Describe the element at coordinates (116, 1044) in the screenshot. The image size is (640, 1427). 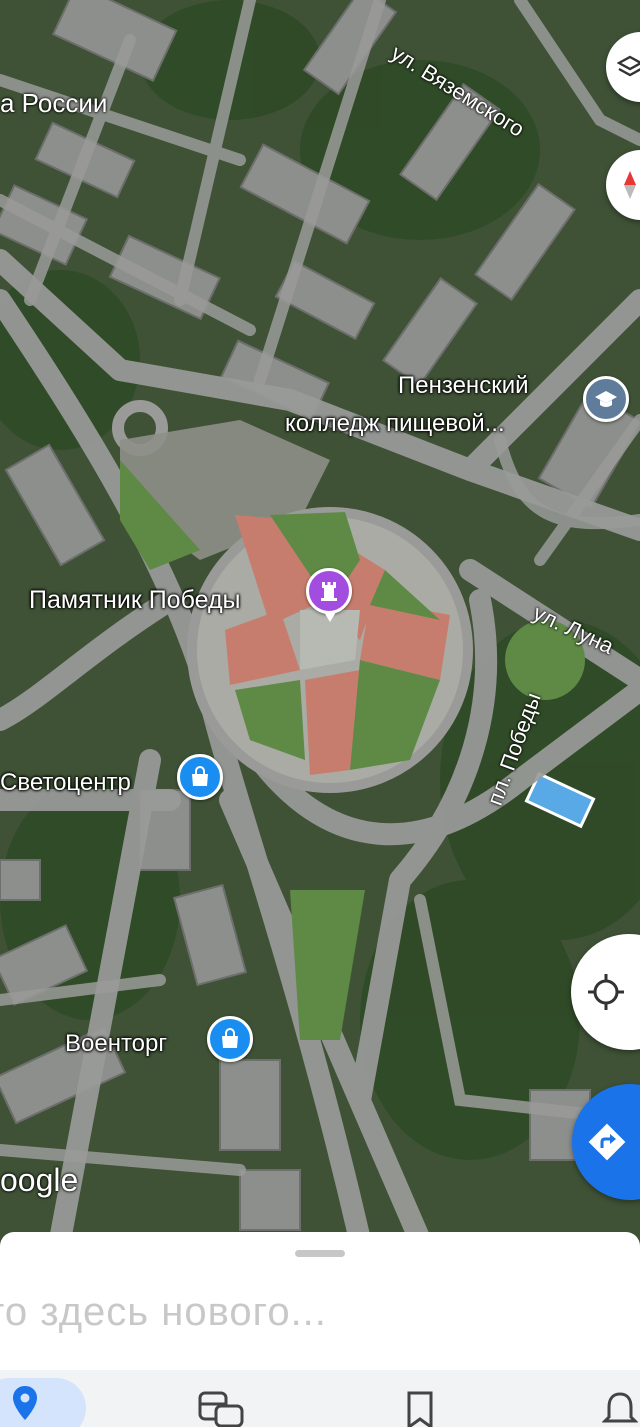
I see `poi-label-voentorg: Военторг` at that location.